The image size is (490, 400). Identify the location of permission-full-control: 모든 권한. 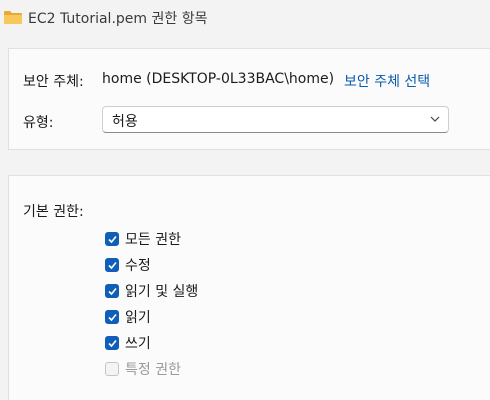
(143, 239).